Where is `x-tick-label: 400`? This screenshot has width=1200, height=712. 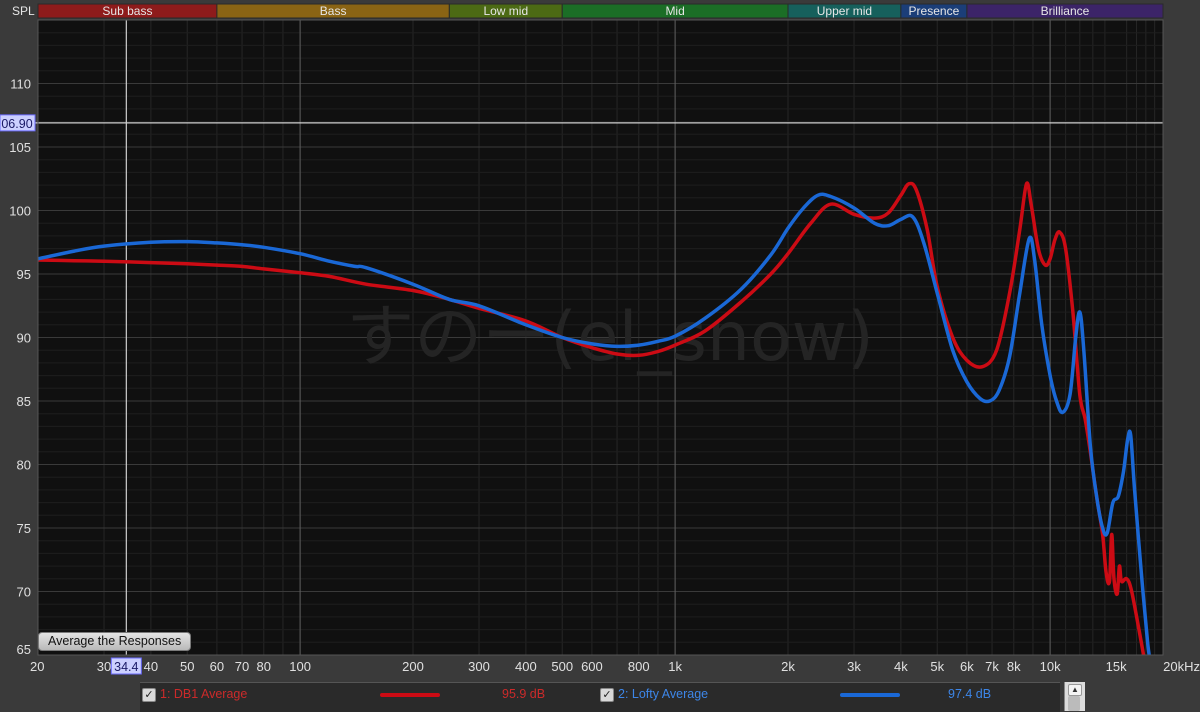 x-tick-label: 400 is located at coordinates (526, 666).